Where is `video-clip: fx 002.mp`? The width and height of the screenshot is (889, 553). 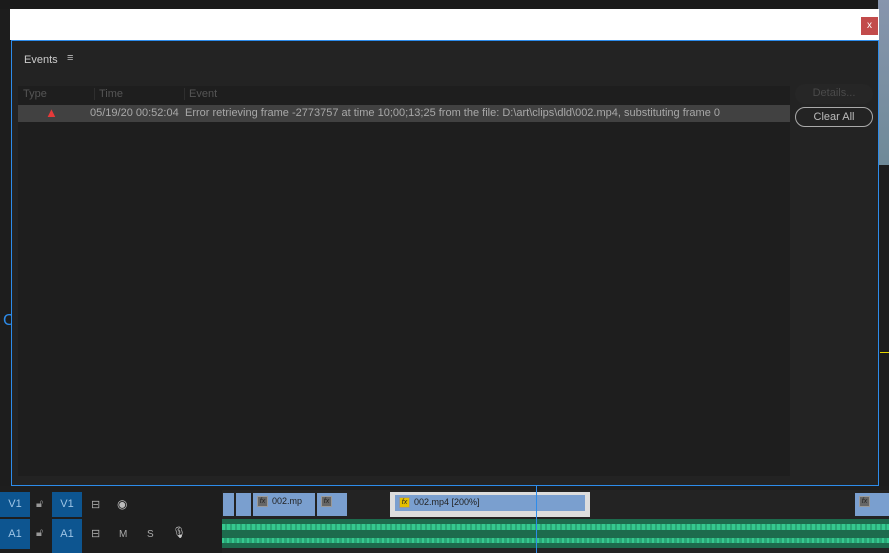 video-clip: fx 002.mp is located at coordinates (284, 504).